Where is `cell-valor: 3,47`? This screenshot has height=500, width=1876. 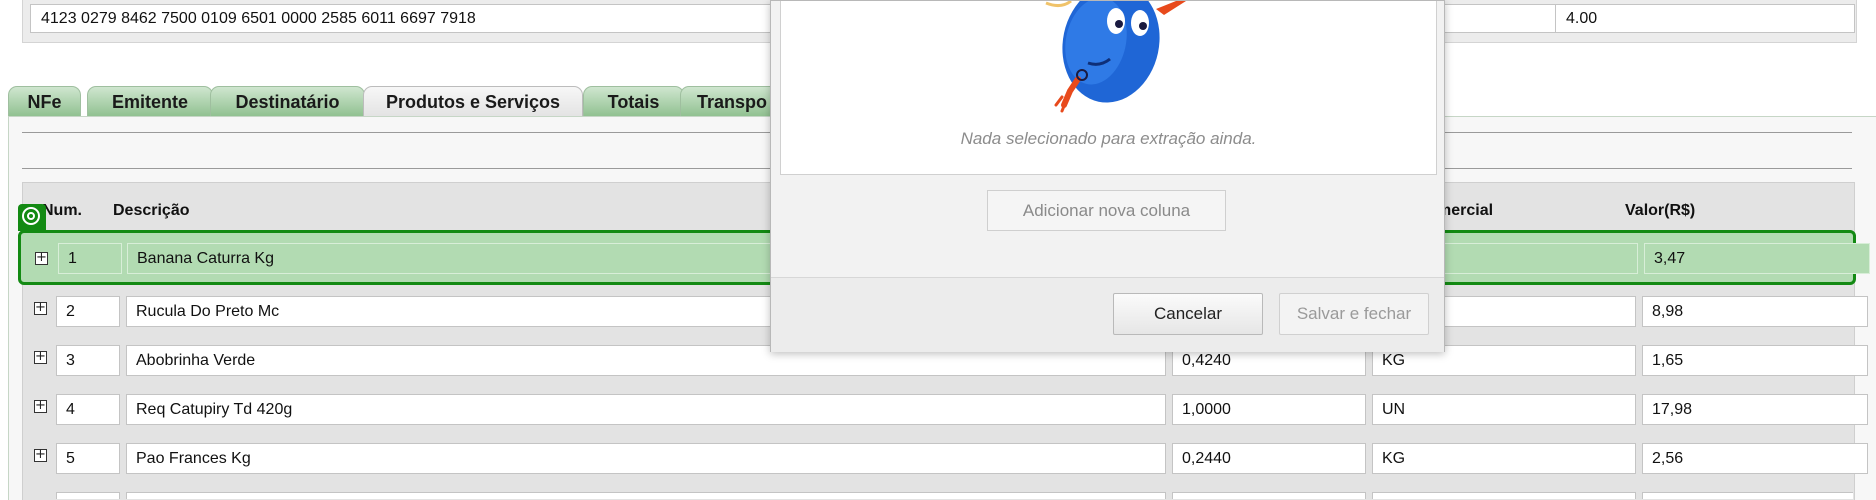 cell-valor: 3,47 is located at coordinates (1757, 258).